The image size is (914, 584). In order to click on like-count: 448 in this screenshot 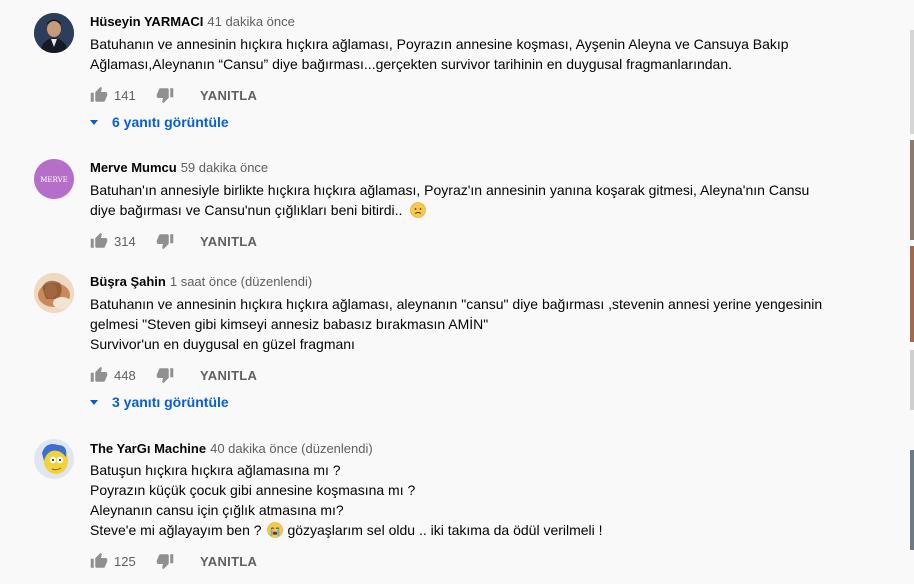, I will do `click(125, 375)`.